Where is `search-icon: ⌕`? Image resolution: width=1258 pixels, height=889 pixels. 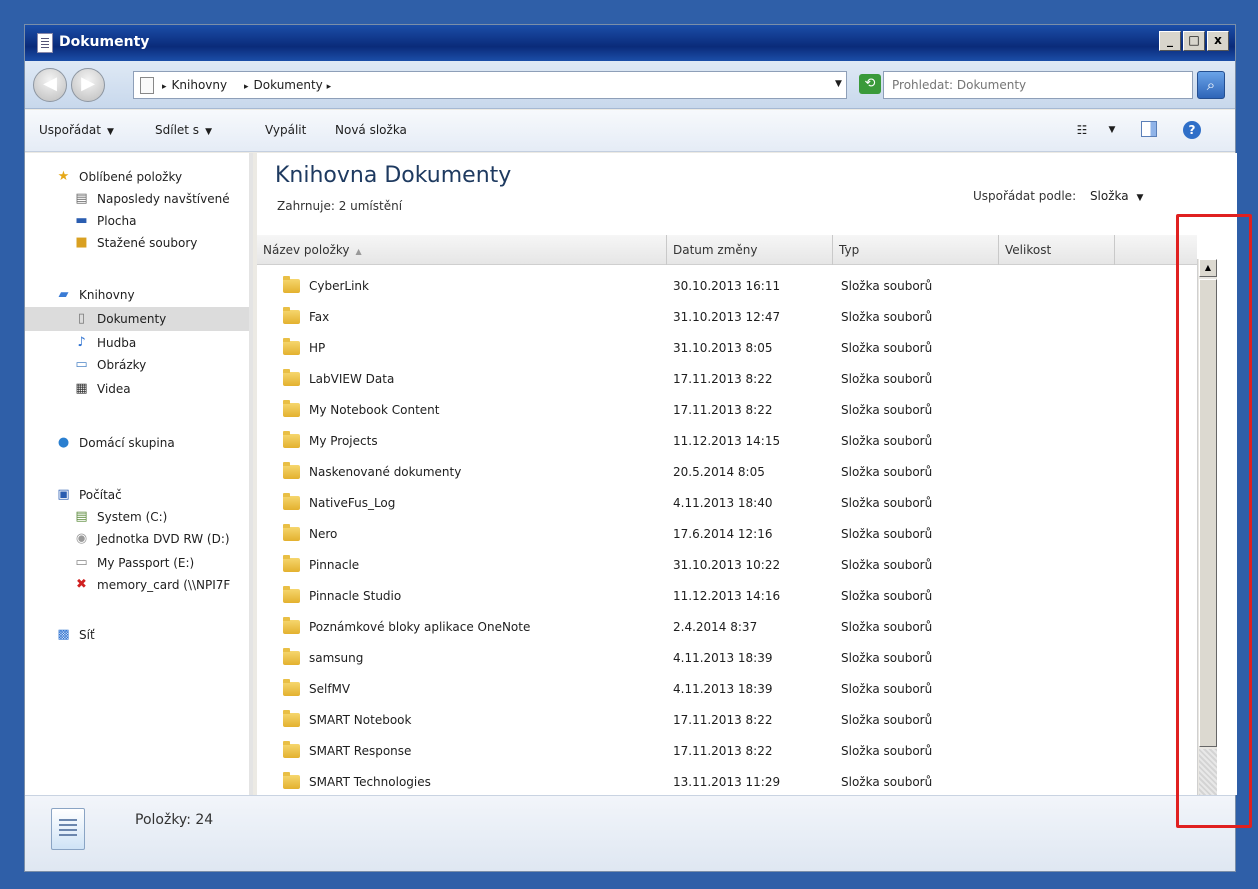 search-icon: ⌕ is located at coordinates (1211, 85).